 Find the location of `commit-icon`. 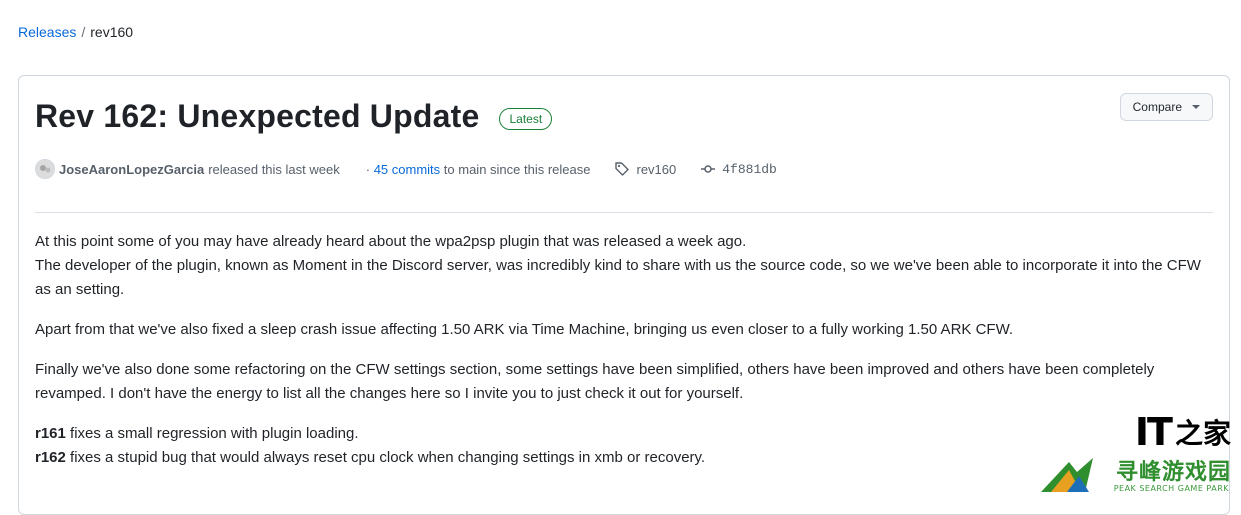

commit-icon is located at coordinates (708, 169).